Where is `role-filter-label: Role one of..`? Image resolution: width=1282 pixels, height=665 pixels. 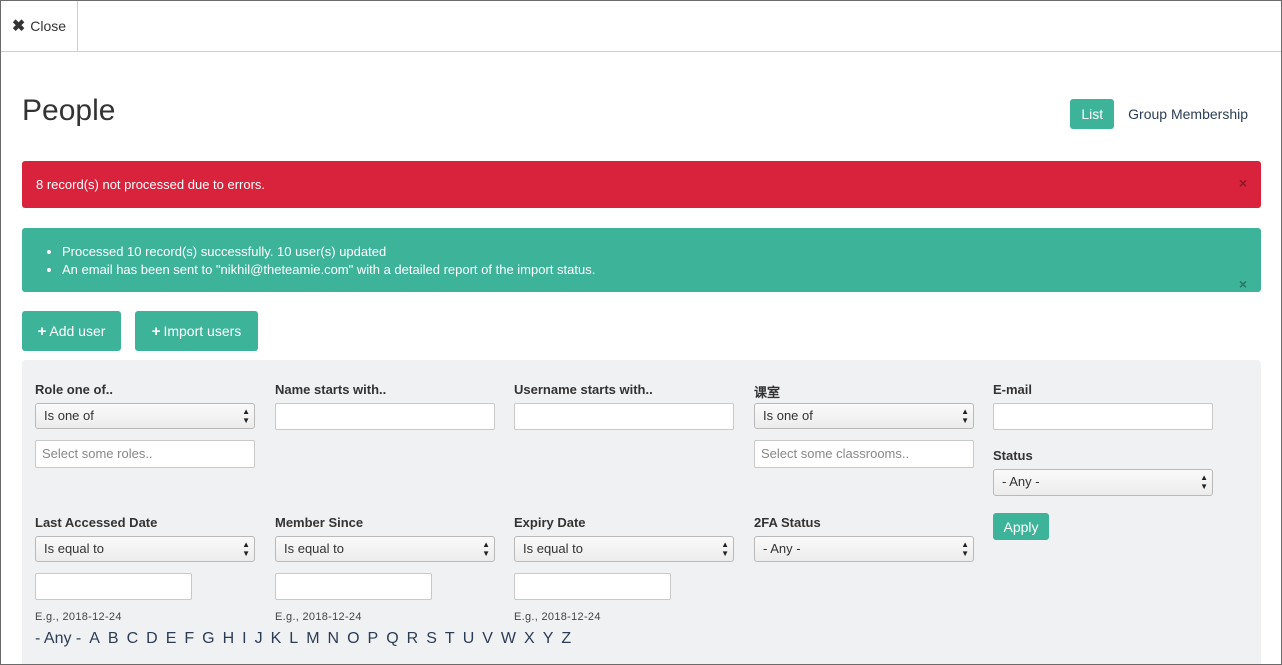 role-filter-label: Role one of.. is located at coordinates (74, 389).